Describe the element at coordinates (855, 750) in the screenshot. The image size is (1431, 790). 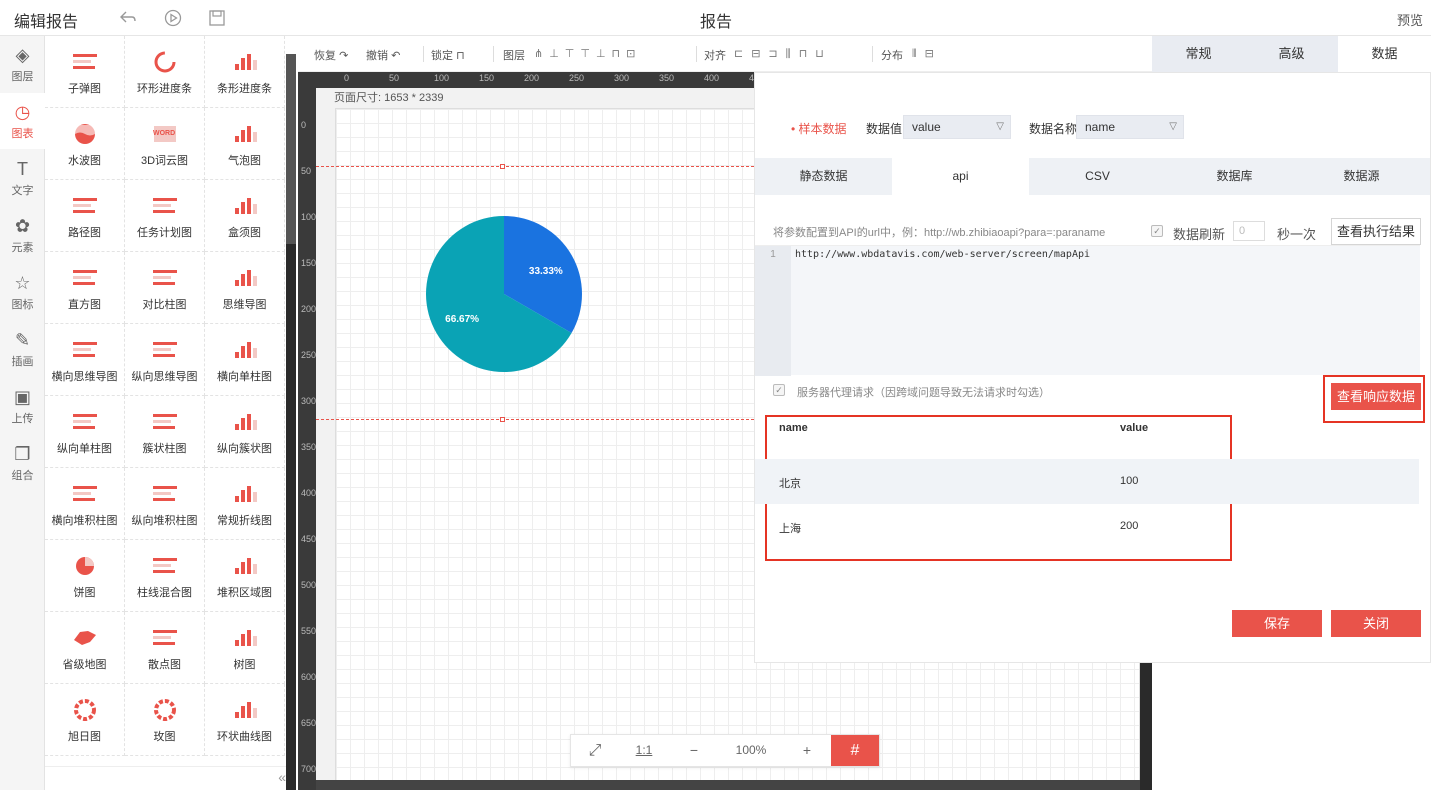
I see `grid-toggle-icon: #` at that location.